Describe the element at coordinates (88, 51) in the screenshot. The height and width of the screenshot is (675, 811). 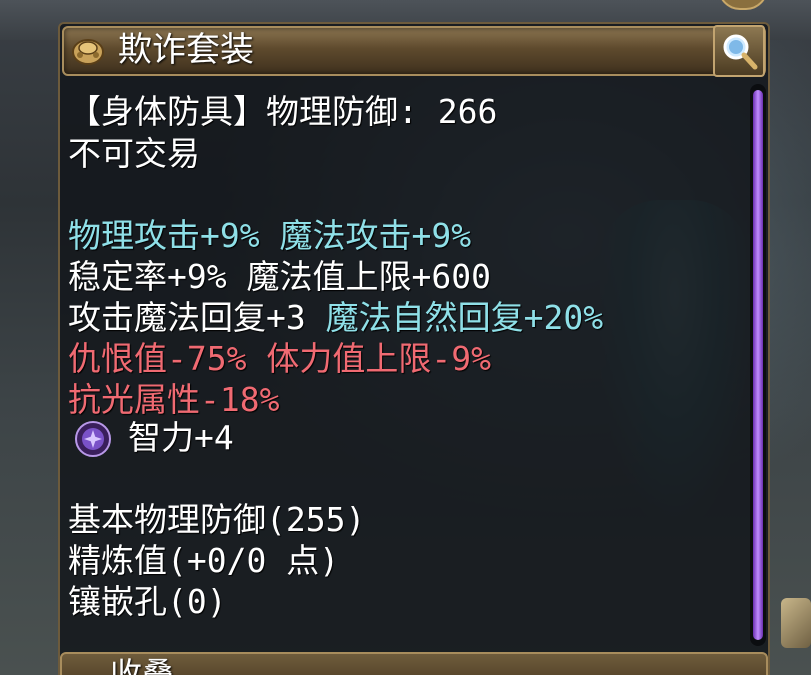
I see `armor-item-icon` at that location.